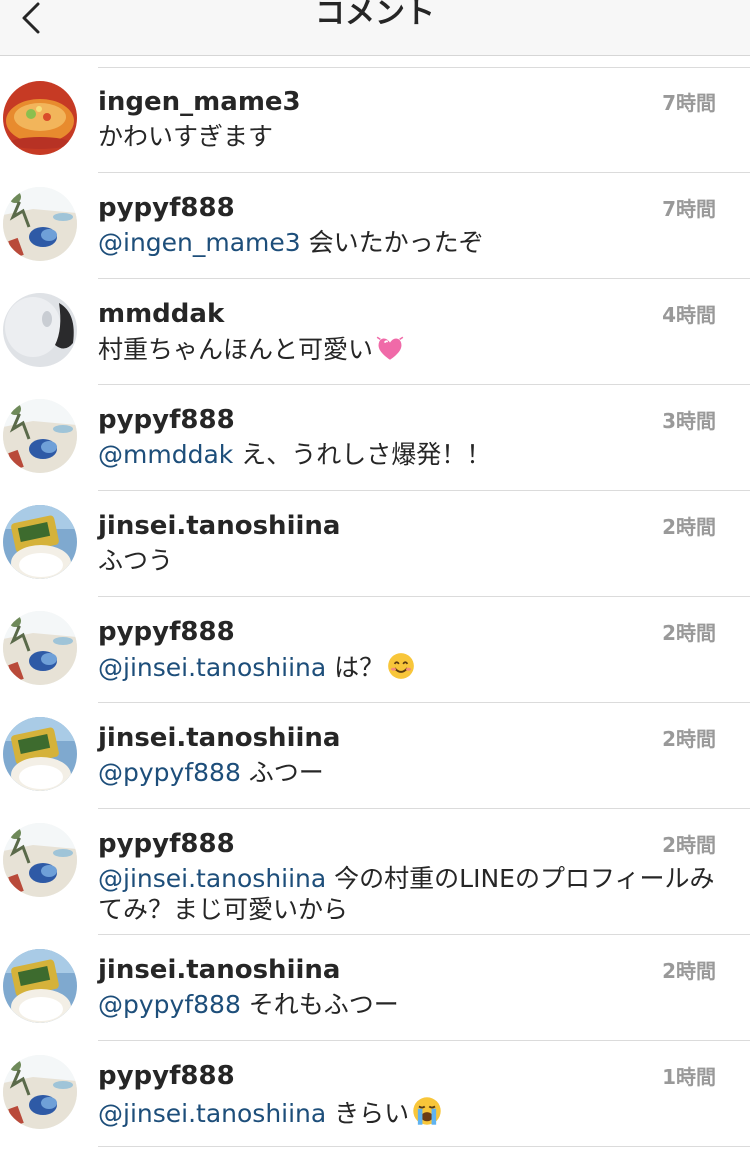 The height and width of the screenshot is (1149, 750). What do you see at coordinates (408, 1004) in the screenshot?
I see `comment-text: @pypyf888 それもふつー` at bounding box center [408, 1004].